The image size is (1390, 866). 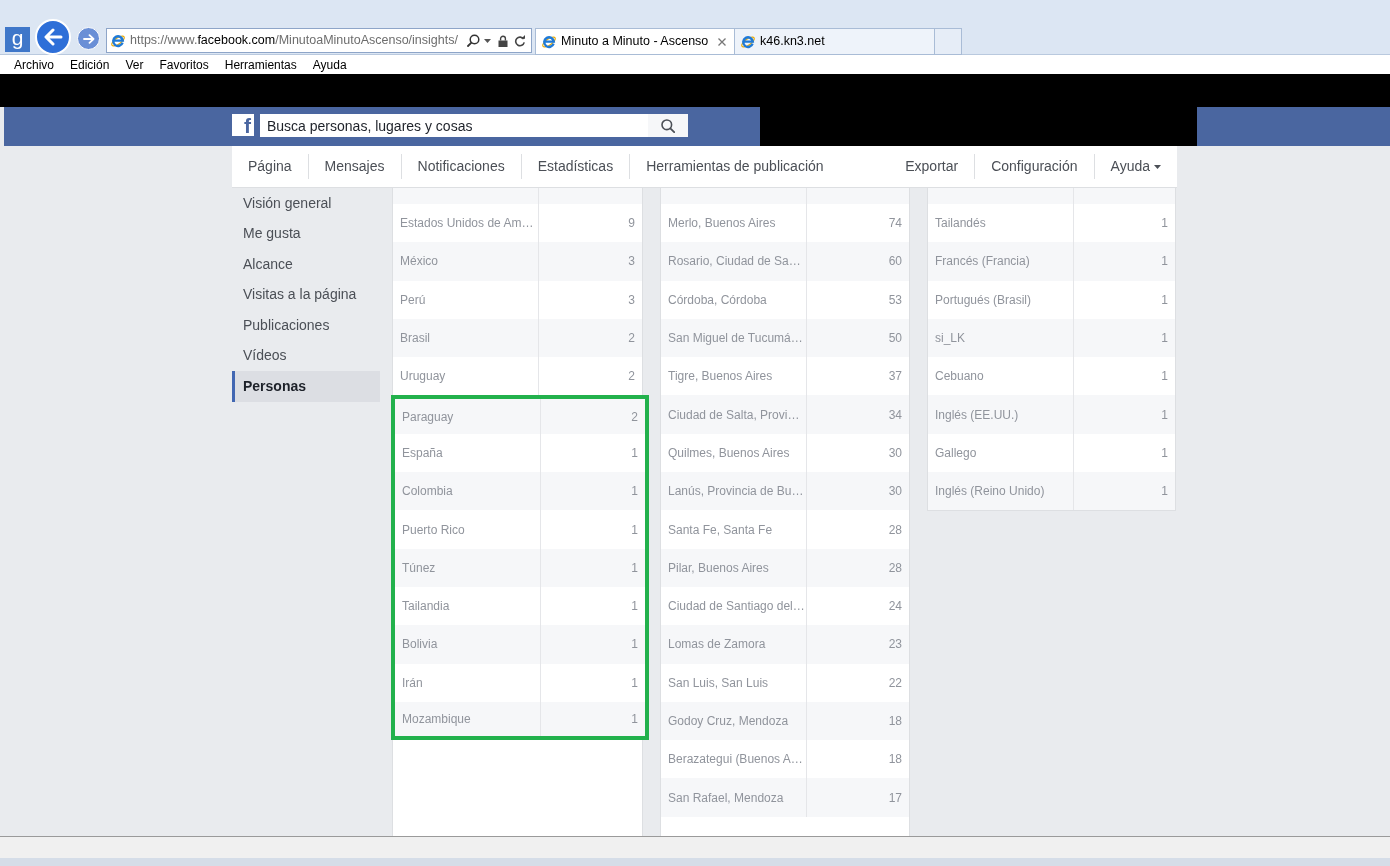 I want to click on sidebar-item: Me gusta, so click(x=306, y=233).